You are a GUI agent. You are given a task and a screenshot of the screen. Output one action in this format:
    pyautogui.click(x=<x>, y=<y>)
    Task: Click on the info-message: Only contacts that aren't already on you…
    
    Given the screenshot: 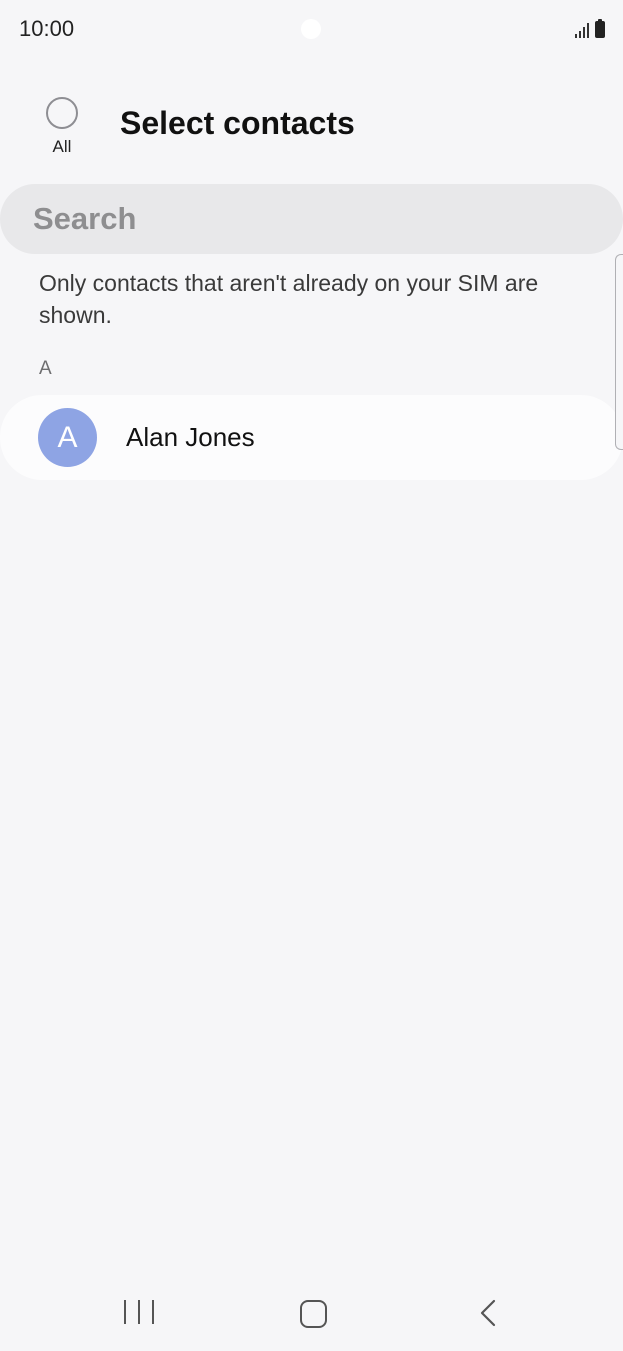 What is the action you would take?
    pyautogui.click(x=289, y=299)
    